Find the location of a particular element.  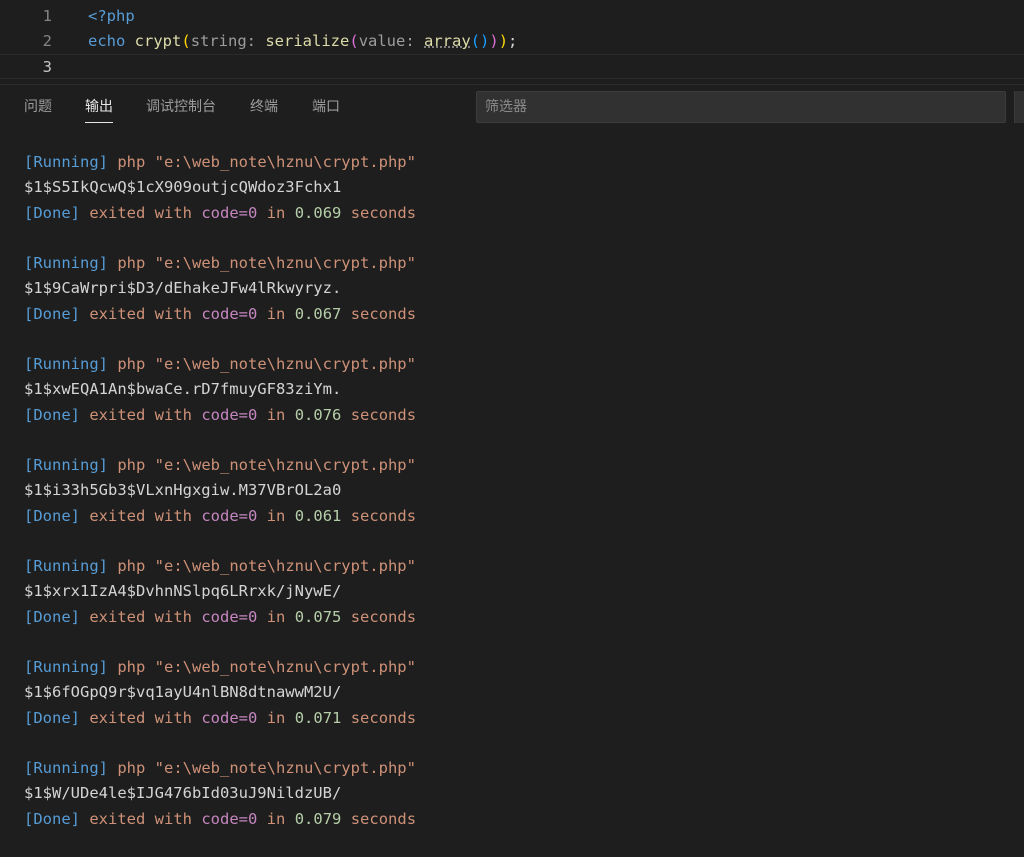

hash-line: $1$xrx1IzA4$DvhnNSlpq6LRrxk/jNywE/ is located at coordinates (220, 591).